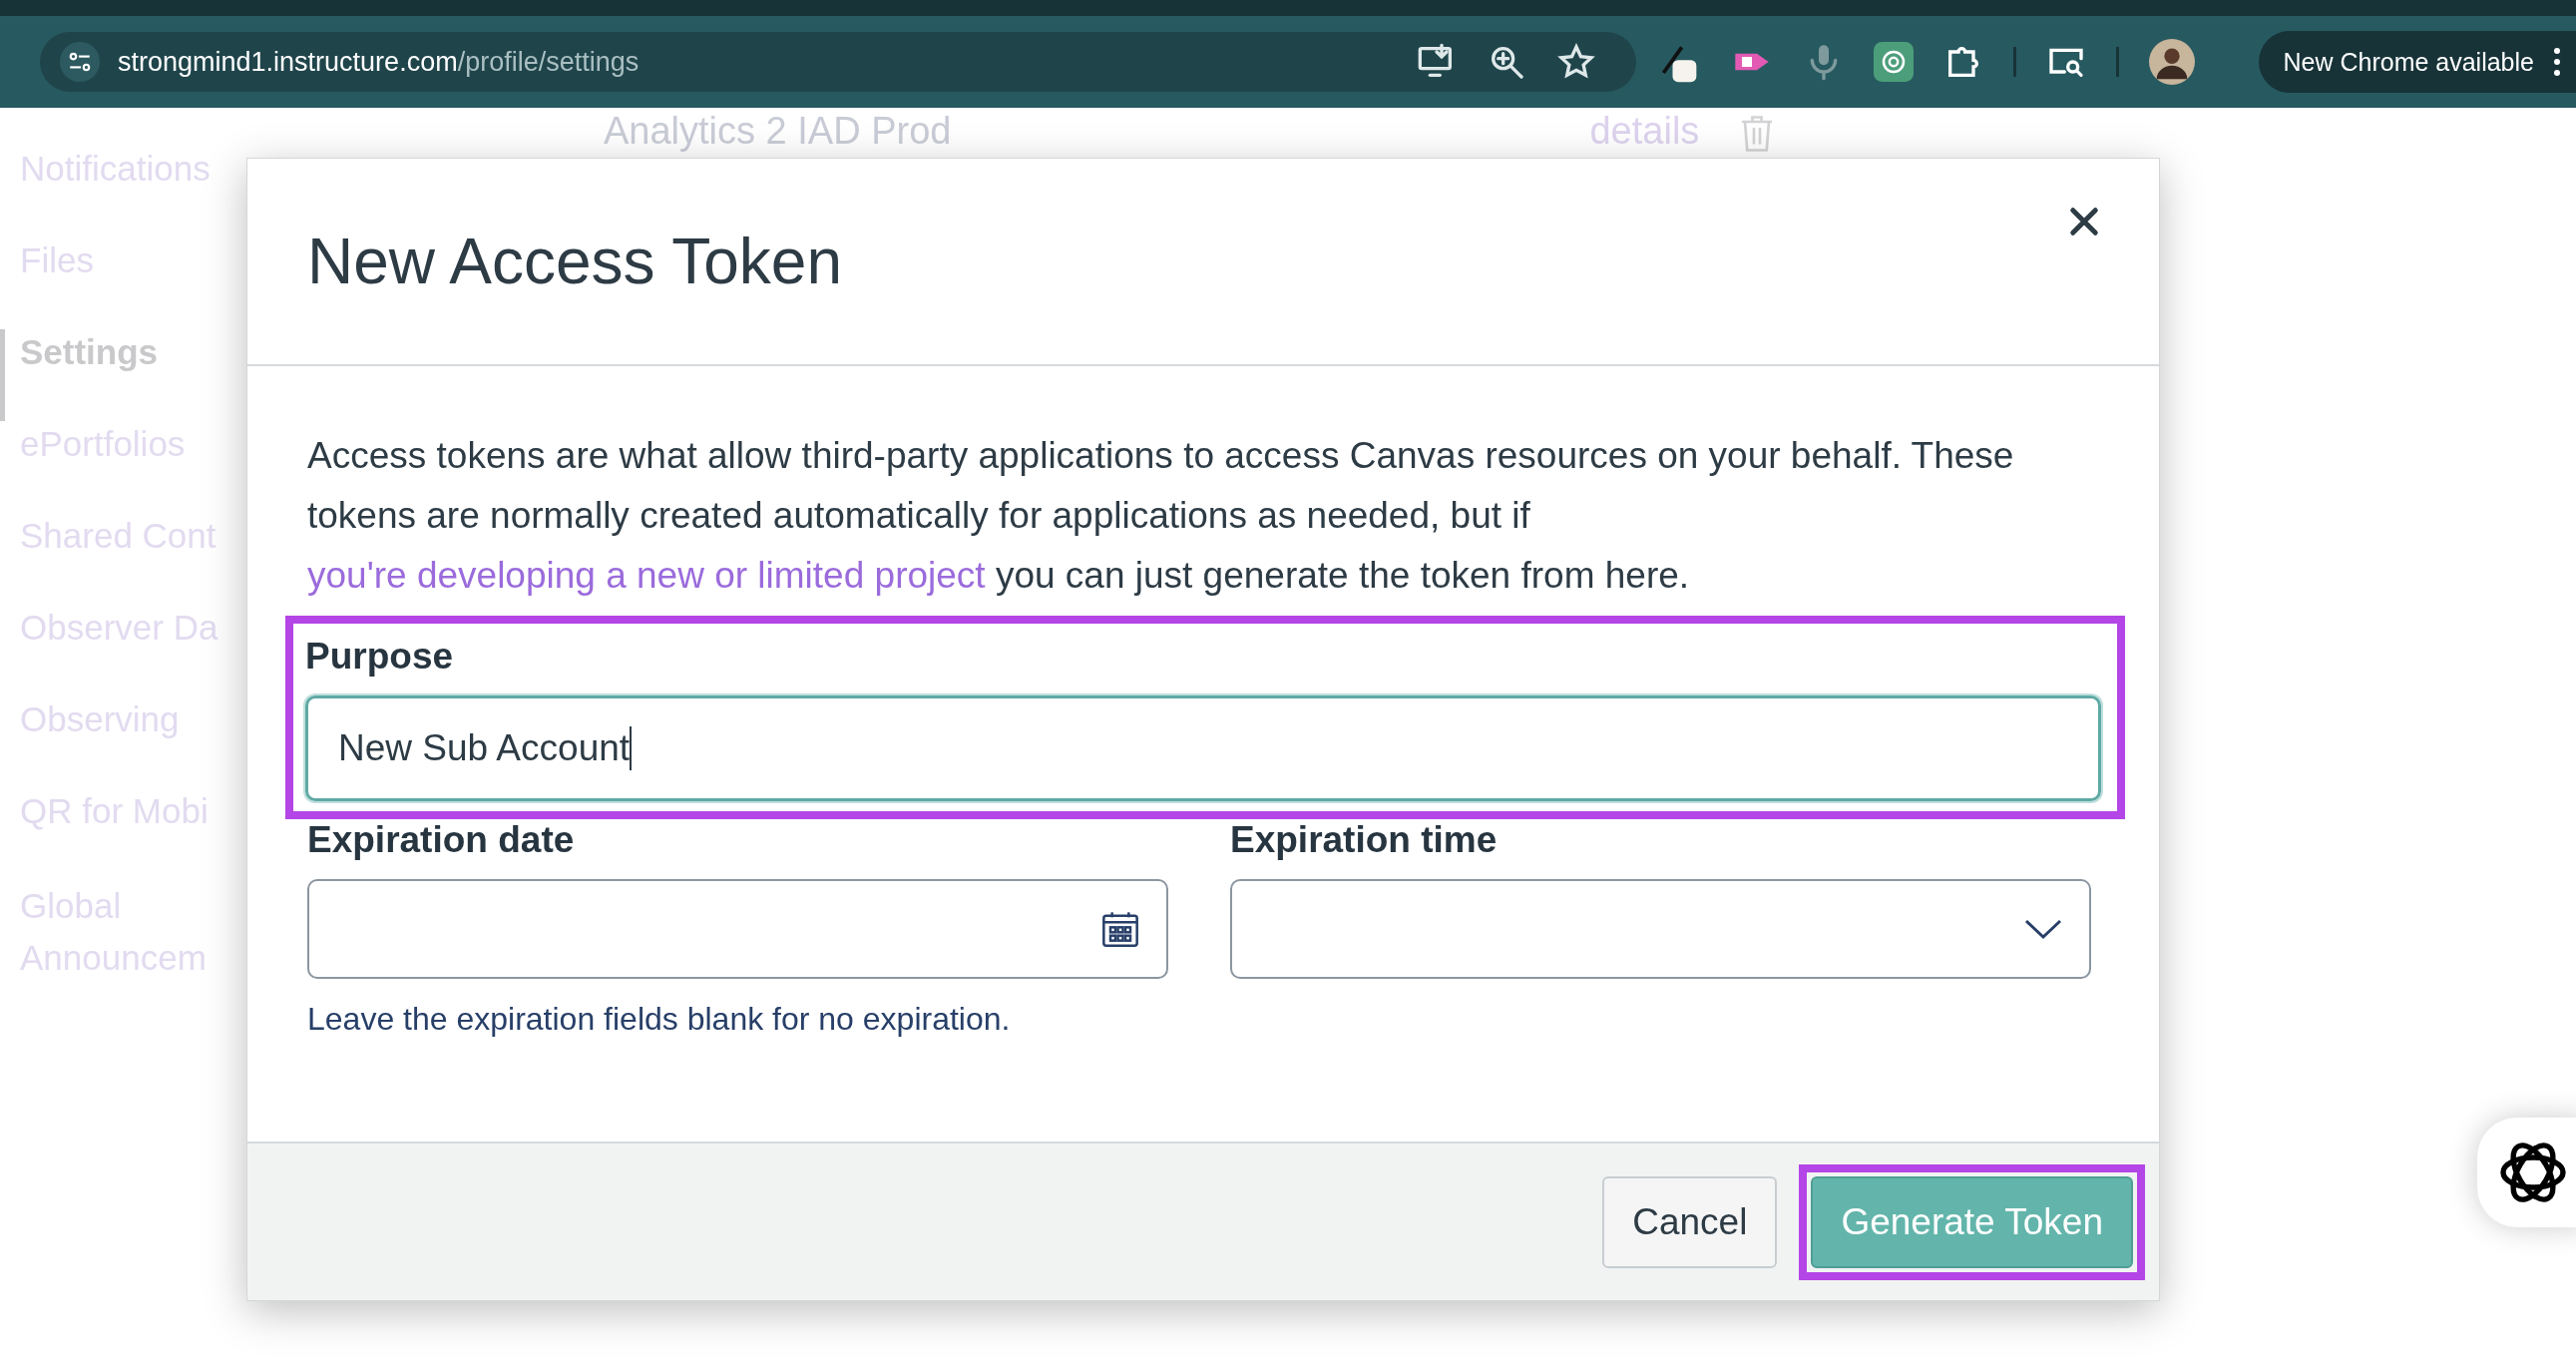 This screenshot has width=2576, height=1369. I want to click on intro-text: Access tokens are what allow third-party applications to access Canvas resources on your behalf. These tokens are normally created automatically for applications as needed, but if you're developing a new or limited project you can just generate the token from here., so click(1160, 516).